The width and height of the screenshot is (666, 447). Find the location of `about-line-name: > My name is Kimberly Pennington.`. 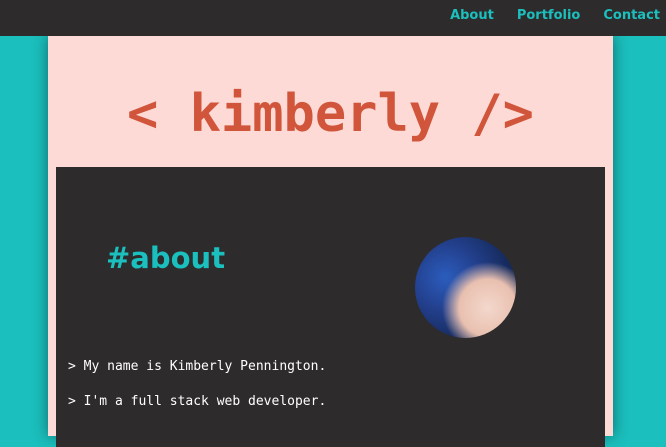

about-line-name: > My name is Kimberly Pennington. is located at coordinates (197, 366).